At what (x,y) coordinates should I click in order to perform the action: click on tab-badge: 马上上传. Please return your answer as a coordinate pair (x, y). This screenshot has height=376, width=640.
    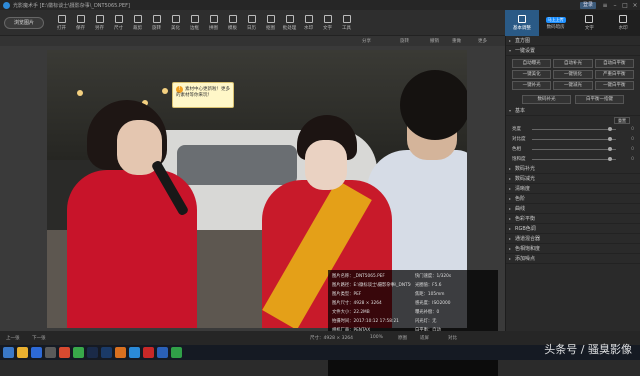
    Looking at the image, I should click on (555, 19).